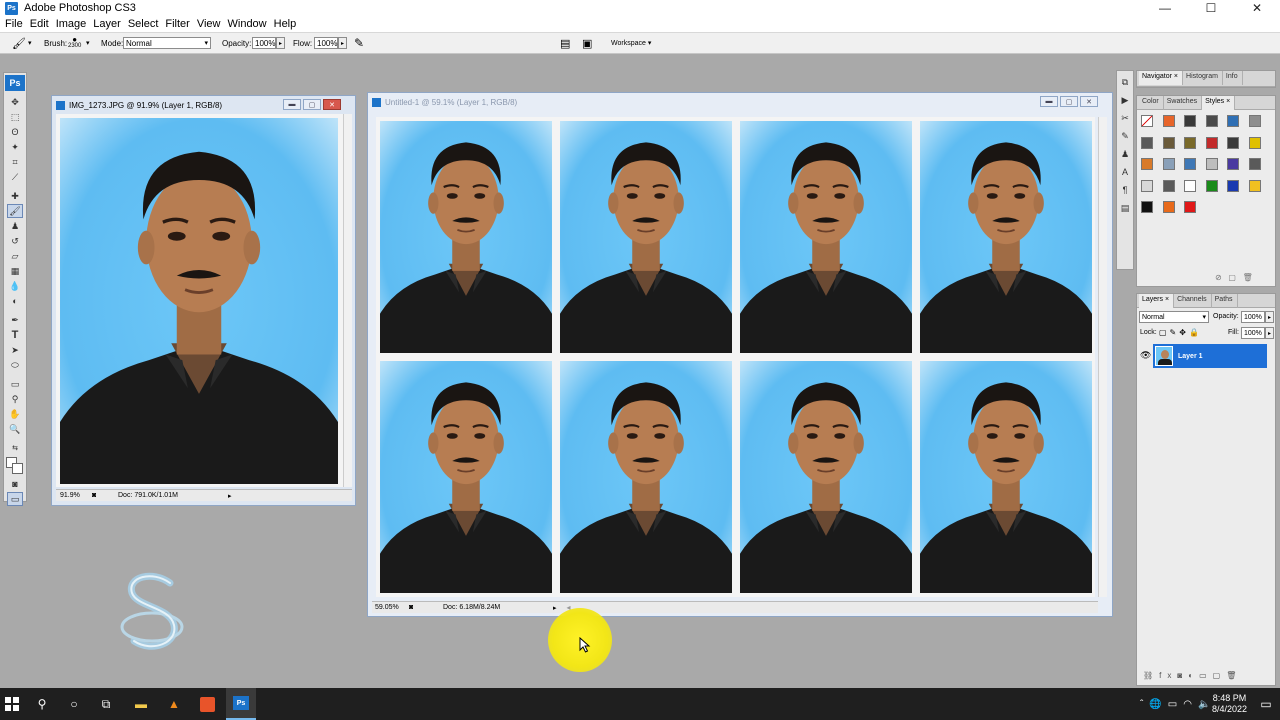 This screenshot has width=1280, height=720. I want to click on tab-navigator: Navigator ×, so click(1161, 78).